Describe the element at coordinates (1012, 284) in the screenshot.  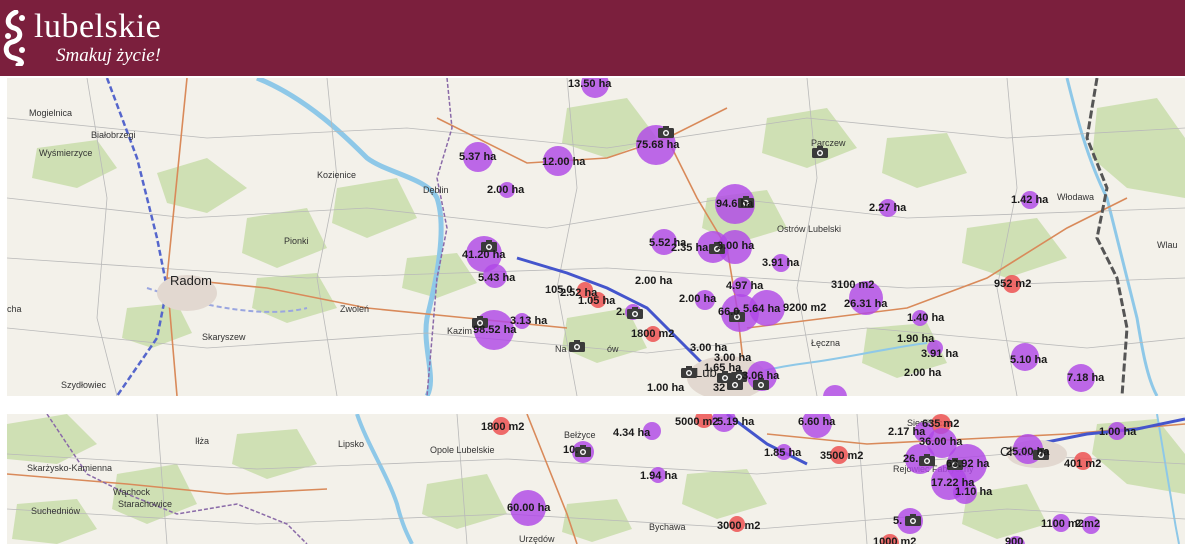
I see `marker-label: 952 m2` at that location.